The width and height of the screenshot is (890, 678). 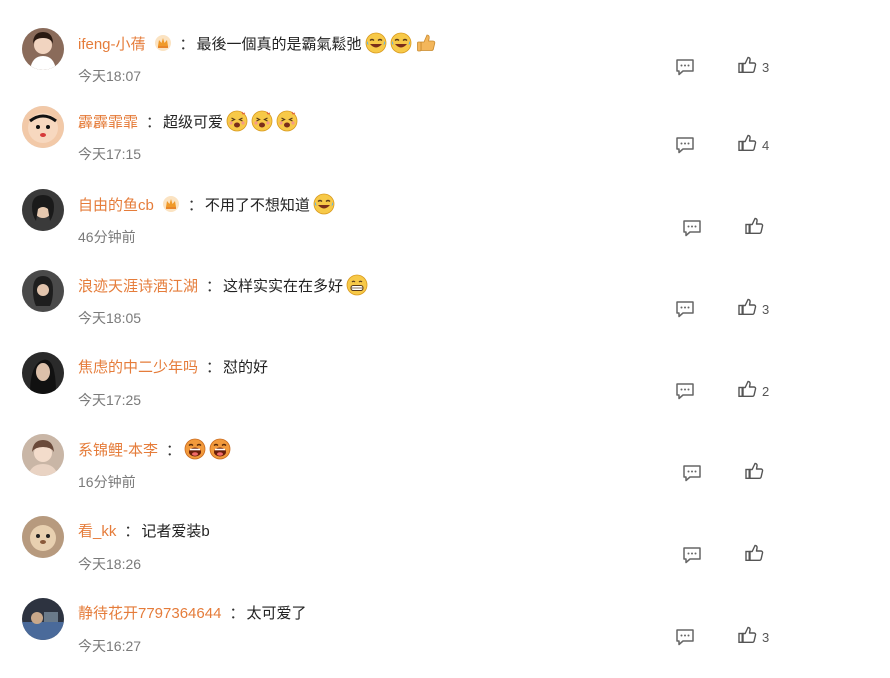 What do you see at coordinates (766, 391) in the screenshot?
I see `like-count: 2` at bounding box center [766, 391].